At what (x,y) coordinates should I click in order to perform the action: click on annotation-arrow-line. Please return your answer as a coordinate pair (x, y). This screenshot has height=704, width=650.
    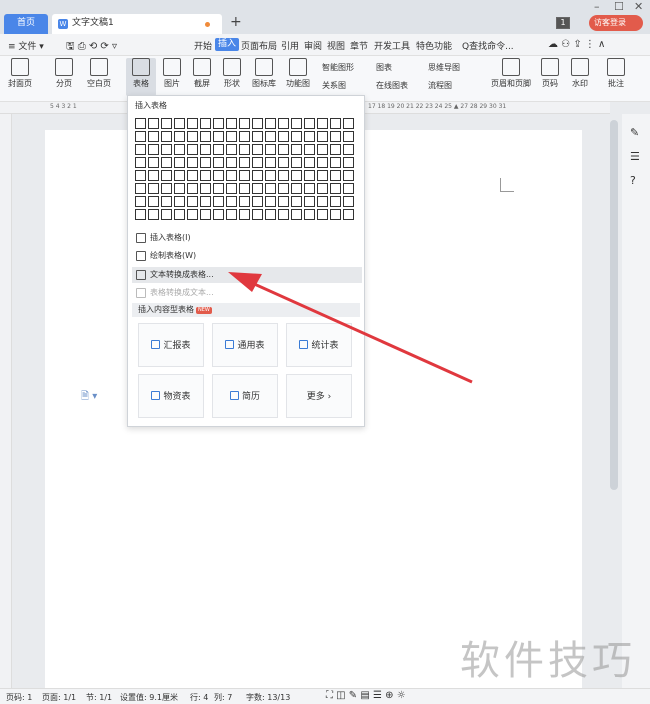
    Looking at the image, I should click on (362, 332).